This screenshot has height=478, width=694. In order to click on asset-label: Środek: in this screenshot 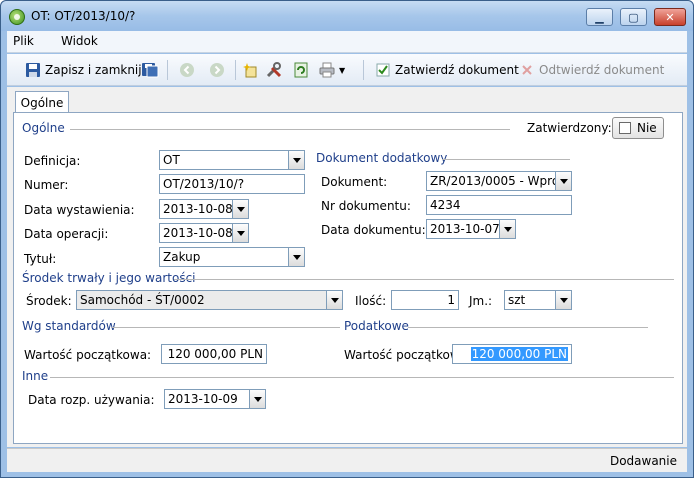, I will do `click(49, 301)`.